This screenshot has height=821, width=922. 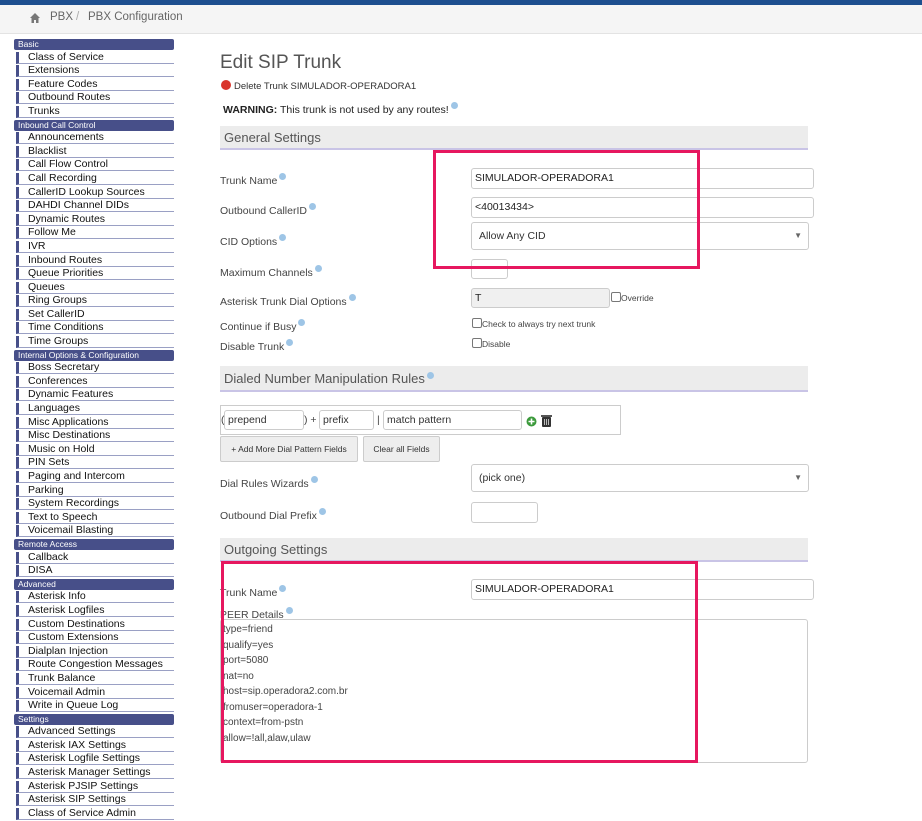 What do you see at coordinates (95, 301) in the screenshot?
I see `sidebar-item-ring-groups: Ring Groups` at bounding box center [95, 301].